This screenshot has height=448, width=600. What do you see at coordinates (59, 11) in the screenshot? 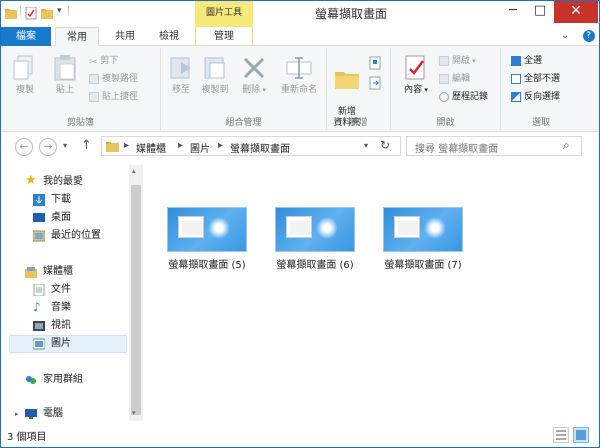
I see `qat-customize-icon: ▾` at bounding box center [59, 11].